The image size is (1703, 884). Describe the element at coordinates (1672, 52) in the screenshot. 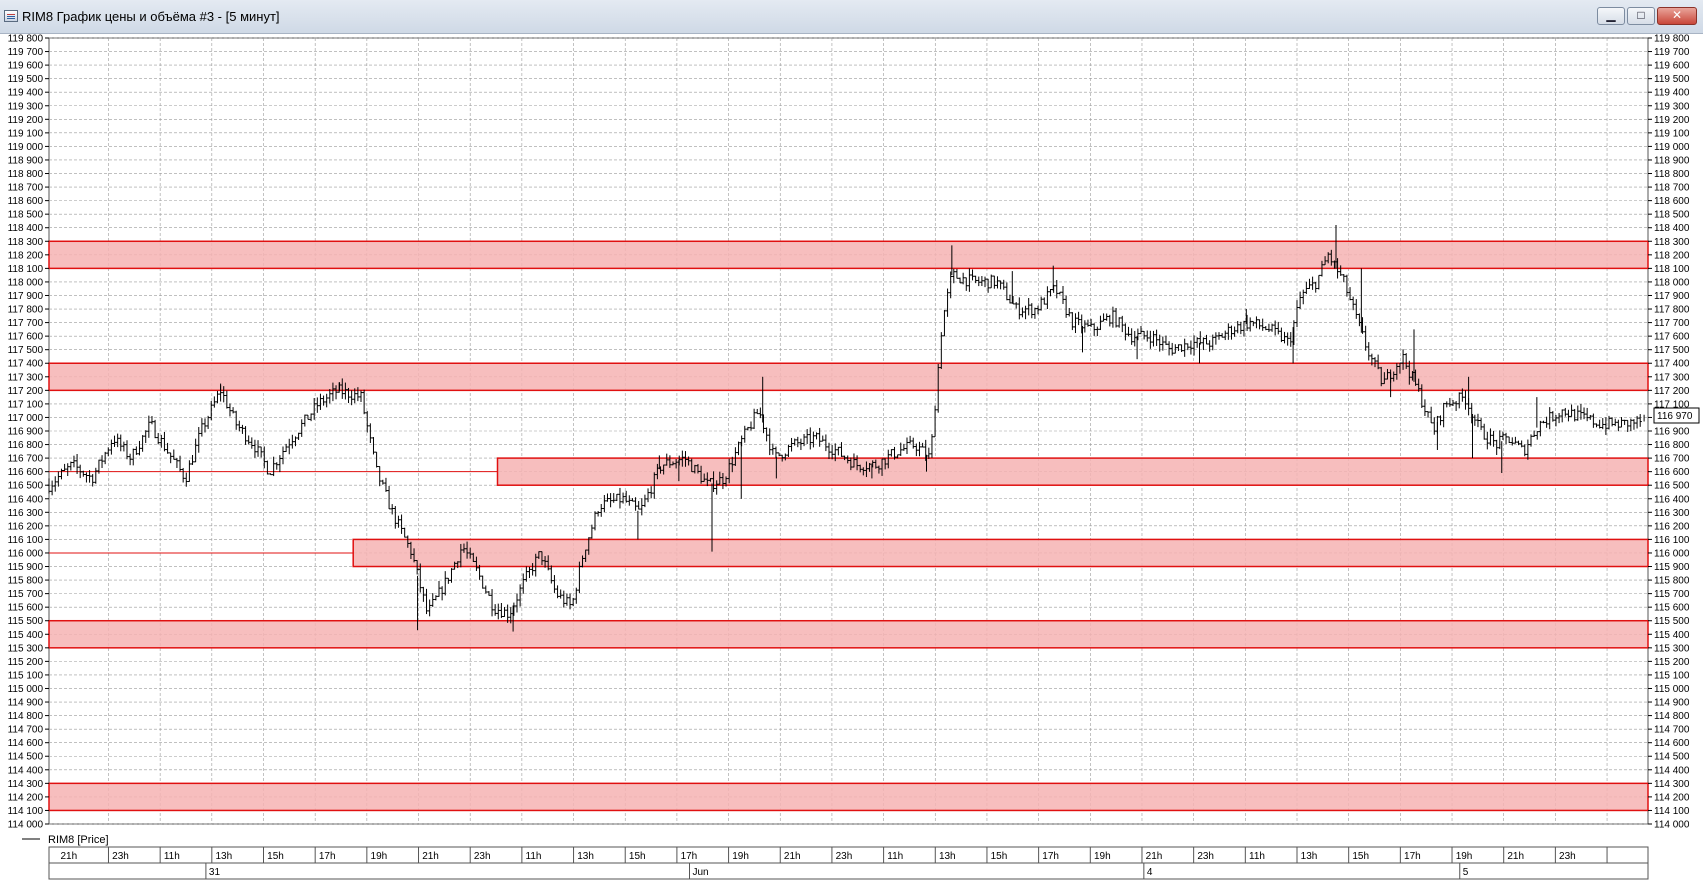

I see `y-tick-label-right: 119 700` at that location.